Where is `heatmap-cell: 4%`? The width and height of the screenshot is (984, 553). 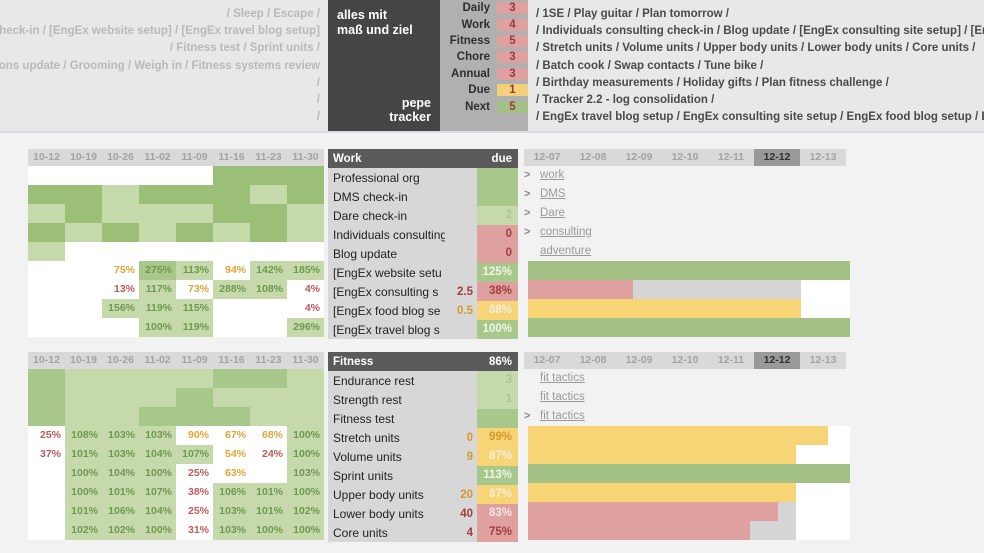
heatmap-cell: 4% is located at coordinates (305, 289).